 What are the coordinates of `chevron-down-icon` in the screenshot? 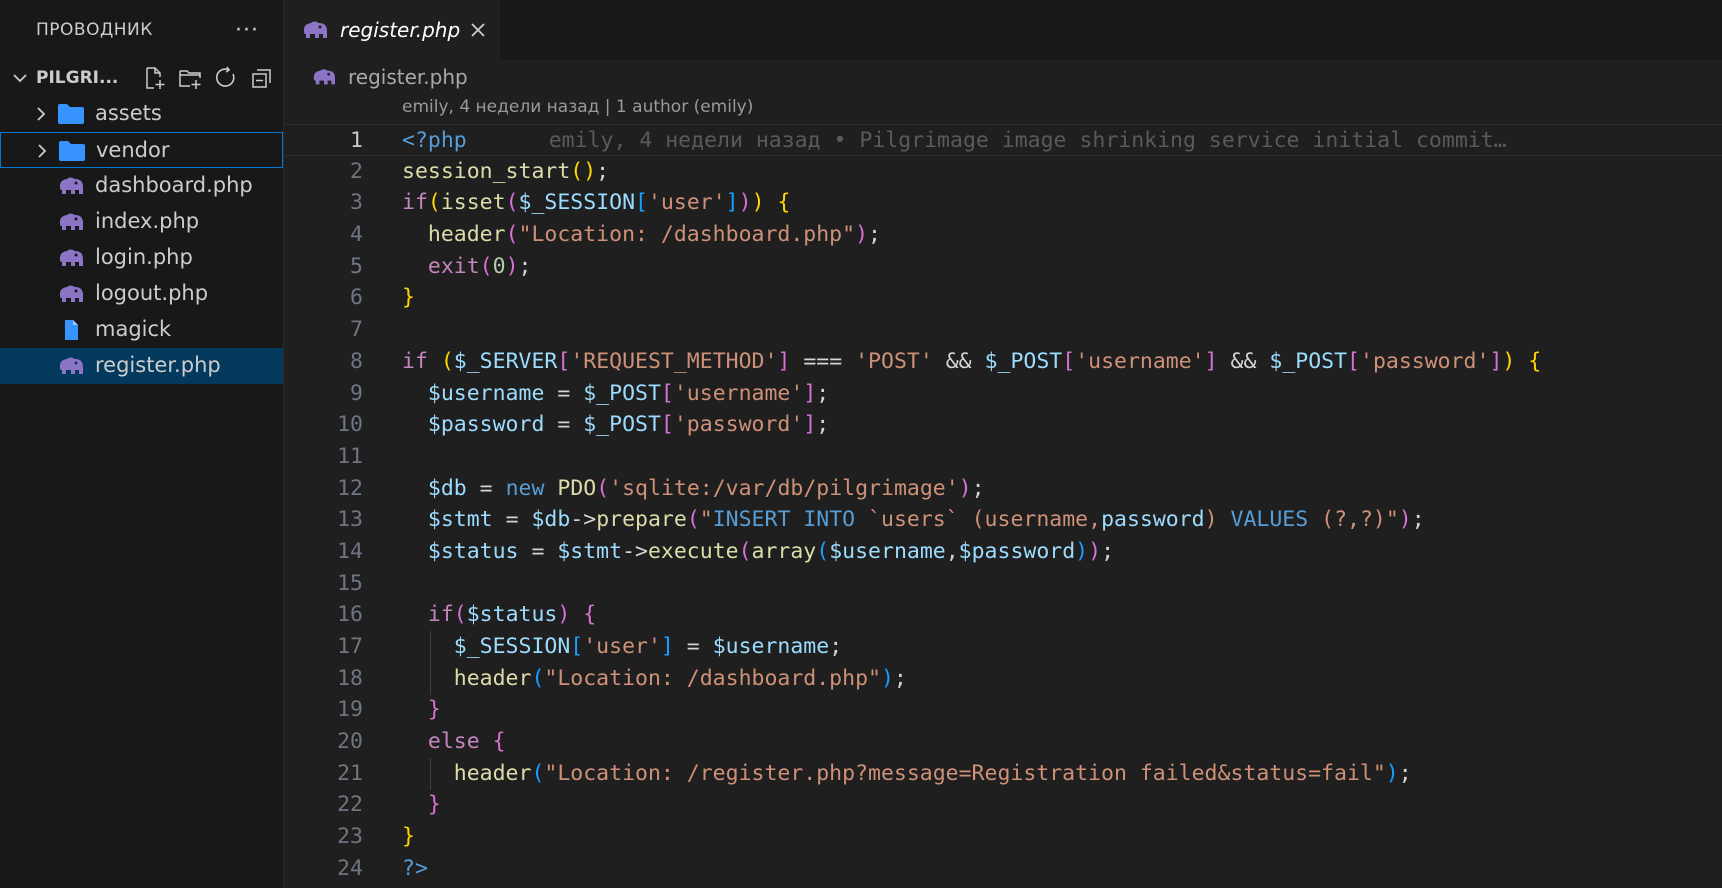 It's located at (20, 78).